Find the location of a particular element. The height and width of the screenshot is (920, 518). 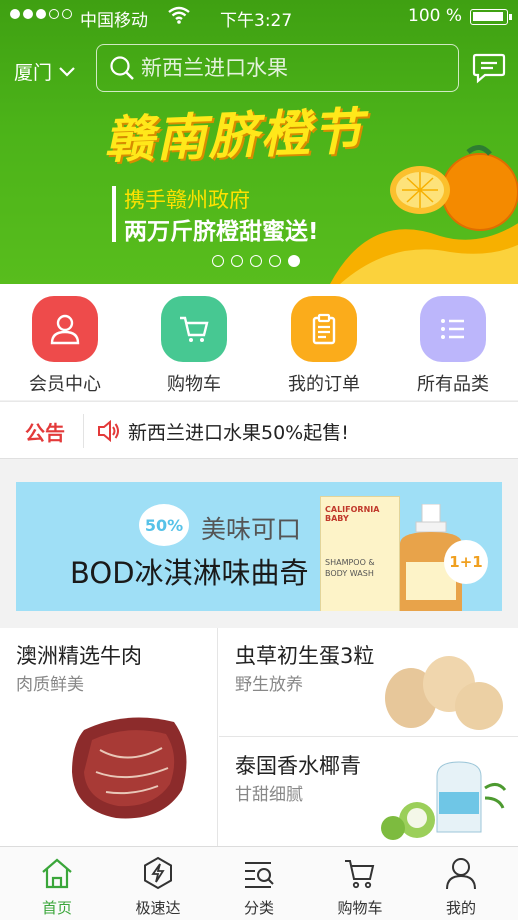

promo-divider is located at coordinates (114, 214).